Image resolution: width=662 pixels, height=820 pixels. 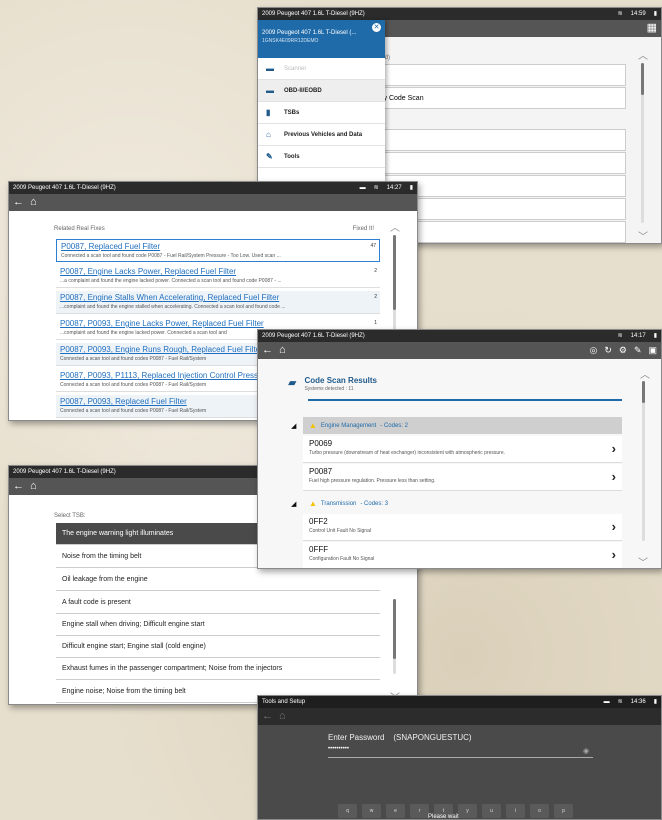 I want to click on menu-item-tools: ✎ Tools, so click(x=321, y=157).